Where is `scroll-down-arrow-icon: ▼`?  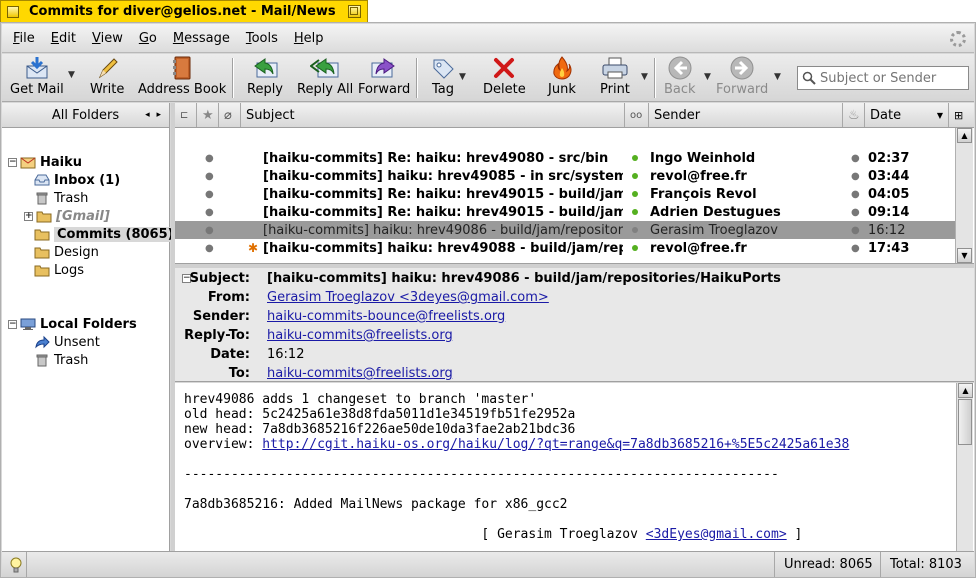 scroll-down-arrow-icon: ▼ is located at coordinates (964, 255).